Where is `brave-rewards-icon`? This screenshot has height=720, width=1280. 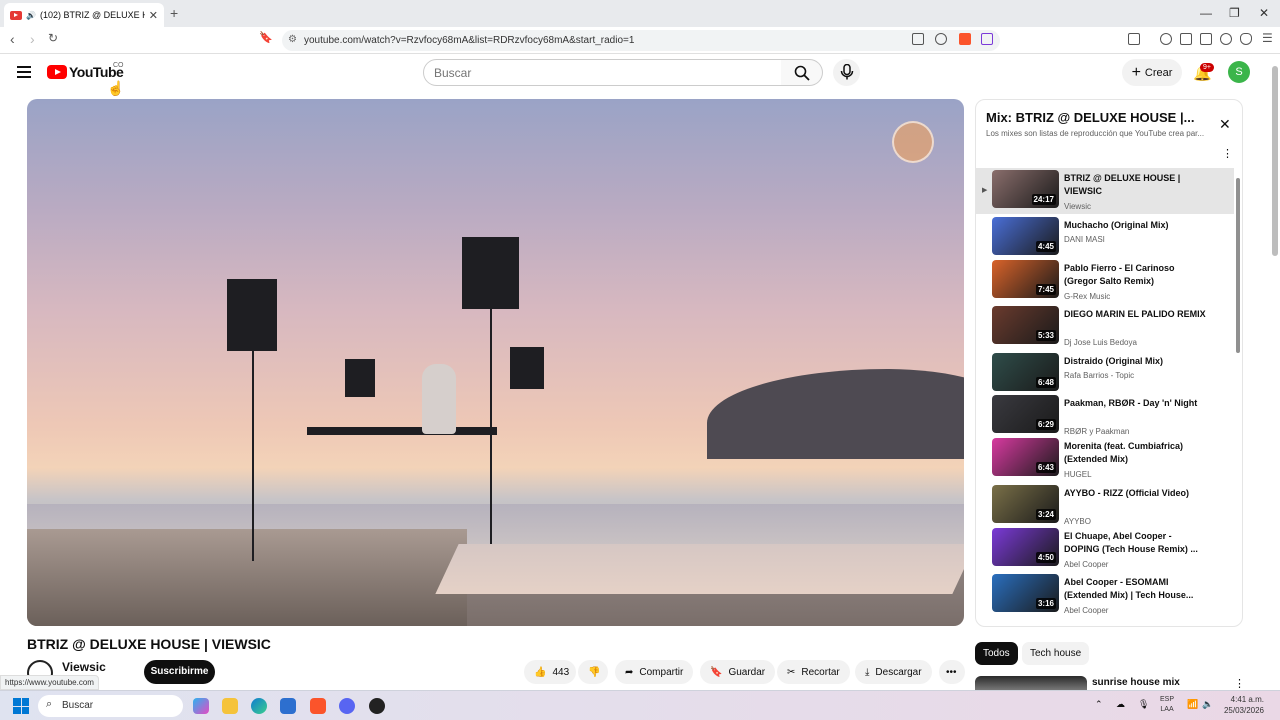 brave-rewards-icon is located at coordinates (987, 39).